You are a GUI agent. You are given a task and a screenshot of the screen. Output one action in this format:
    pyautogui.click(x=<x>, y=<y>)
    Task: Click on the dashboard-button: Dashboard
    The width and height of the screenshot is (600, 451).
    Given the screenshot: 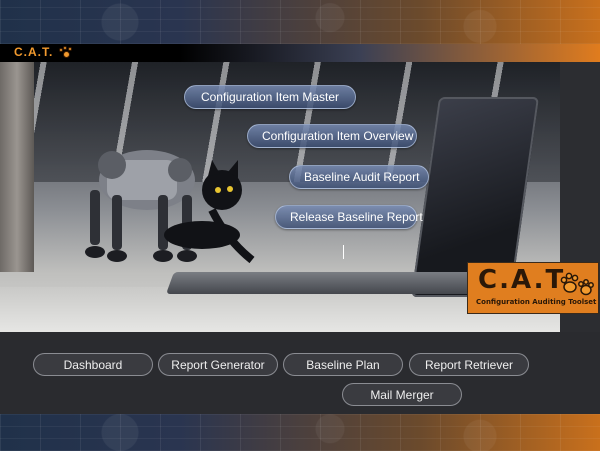 What is the action you would take?
    pyautogui.click(x=93, y=364)
    